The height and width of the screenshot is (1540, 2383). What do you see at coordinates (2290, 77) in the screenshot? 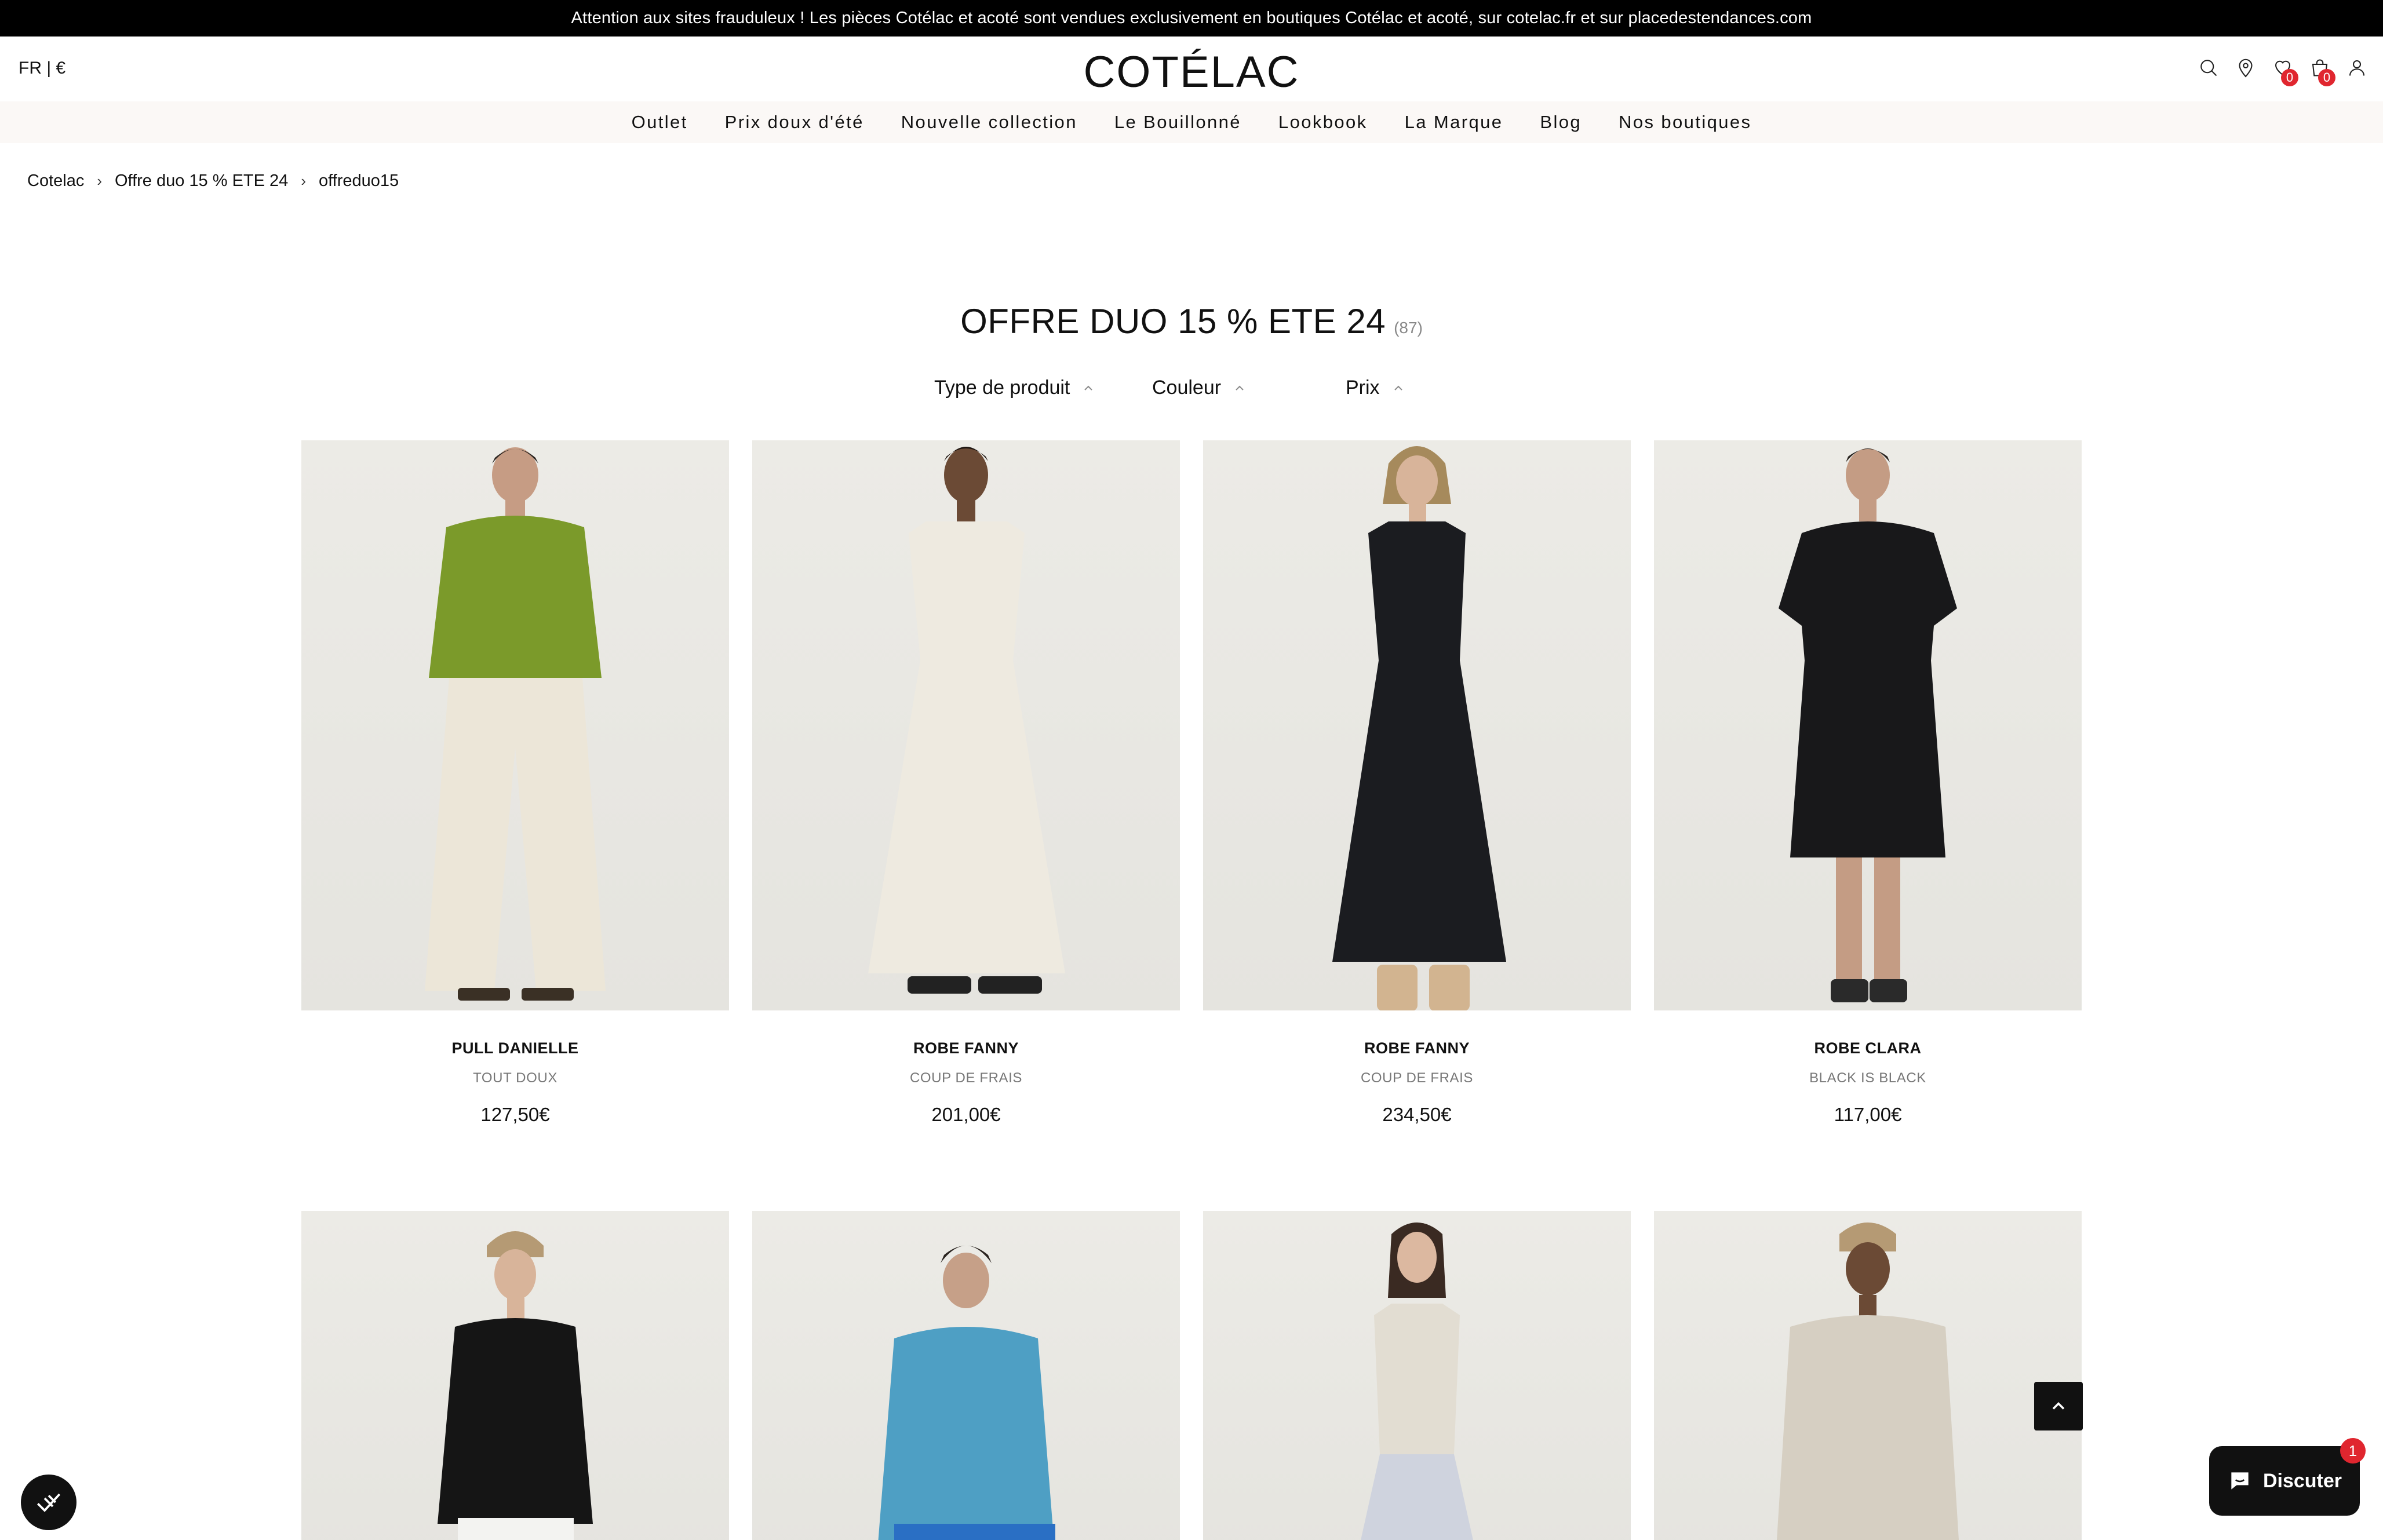
I see `wishlist-count-badge: 0` at bounding box center [2290, 77].